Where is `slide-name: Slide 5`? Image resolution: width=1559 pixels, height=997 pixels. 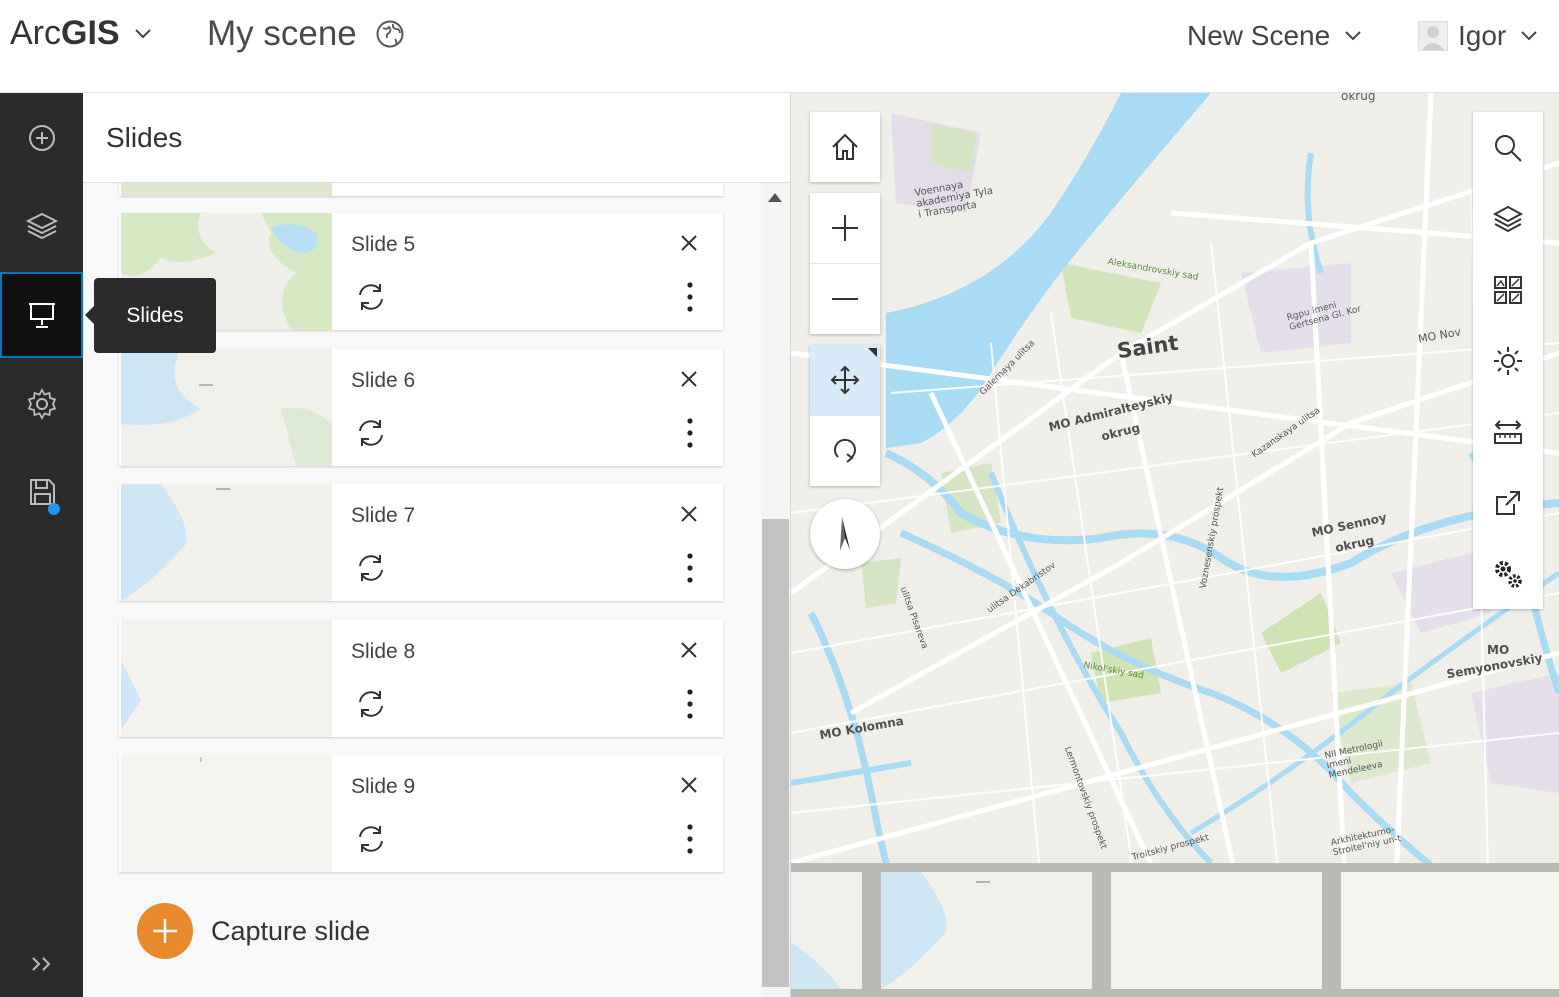 slide-name: Slide 5 is located at coordinates (383, 245).